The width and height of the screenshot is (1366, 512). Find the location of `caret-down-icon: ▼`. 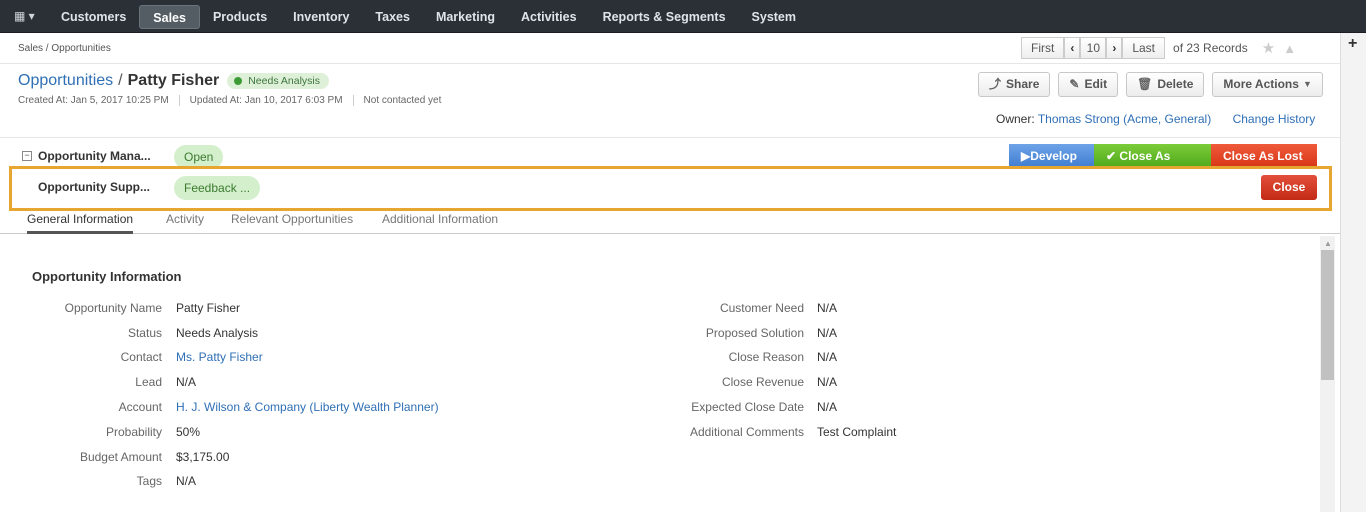

caret-down-icon: ▼ is located at coordinates (1307, 84).